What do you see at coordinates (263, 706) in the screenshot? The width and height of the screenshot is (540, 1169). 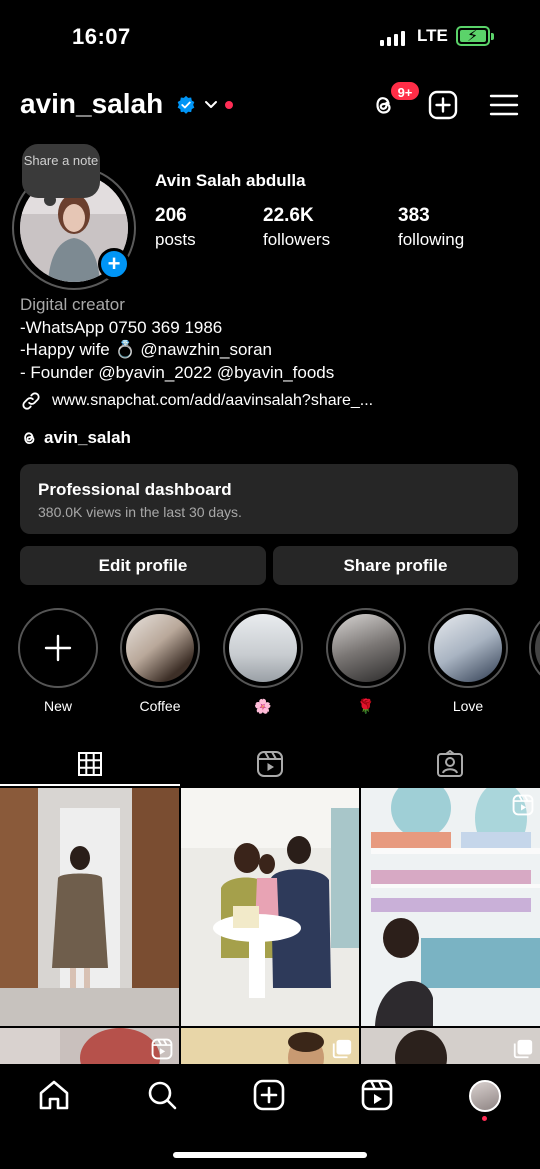 I see `highlight-label: 🌸` at bounding box center [263, 706].